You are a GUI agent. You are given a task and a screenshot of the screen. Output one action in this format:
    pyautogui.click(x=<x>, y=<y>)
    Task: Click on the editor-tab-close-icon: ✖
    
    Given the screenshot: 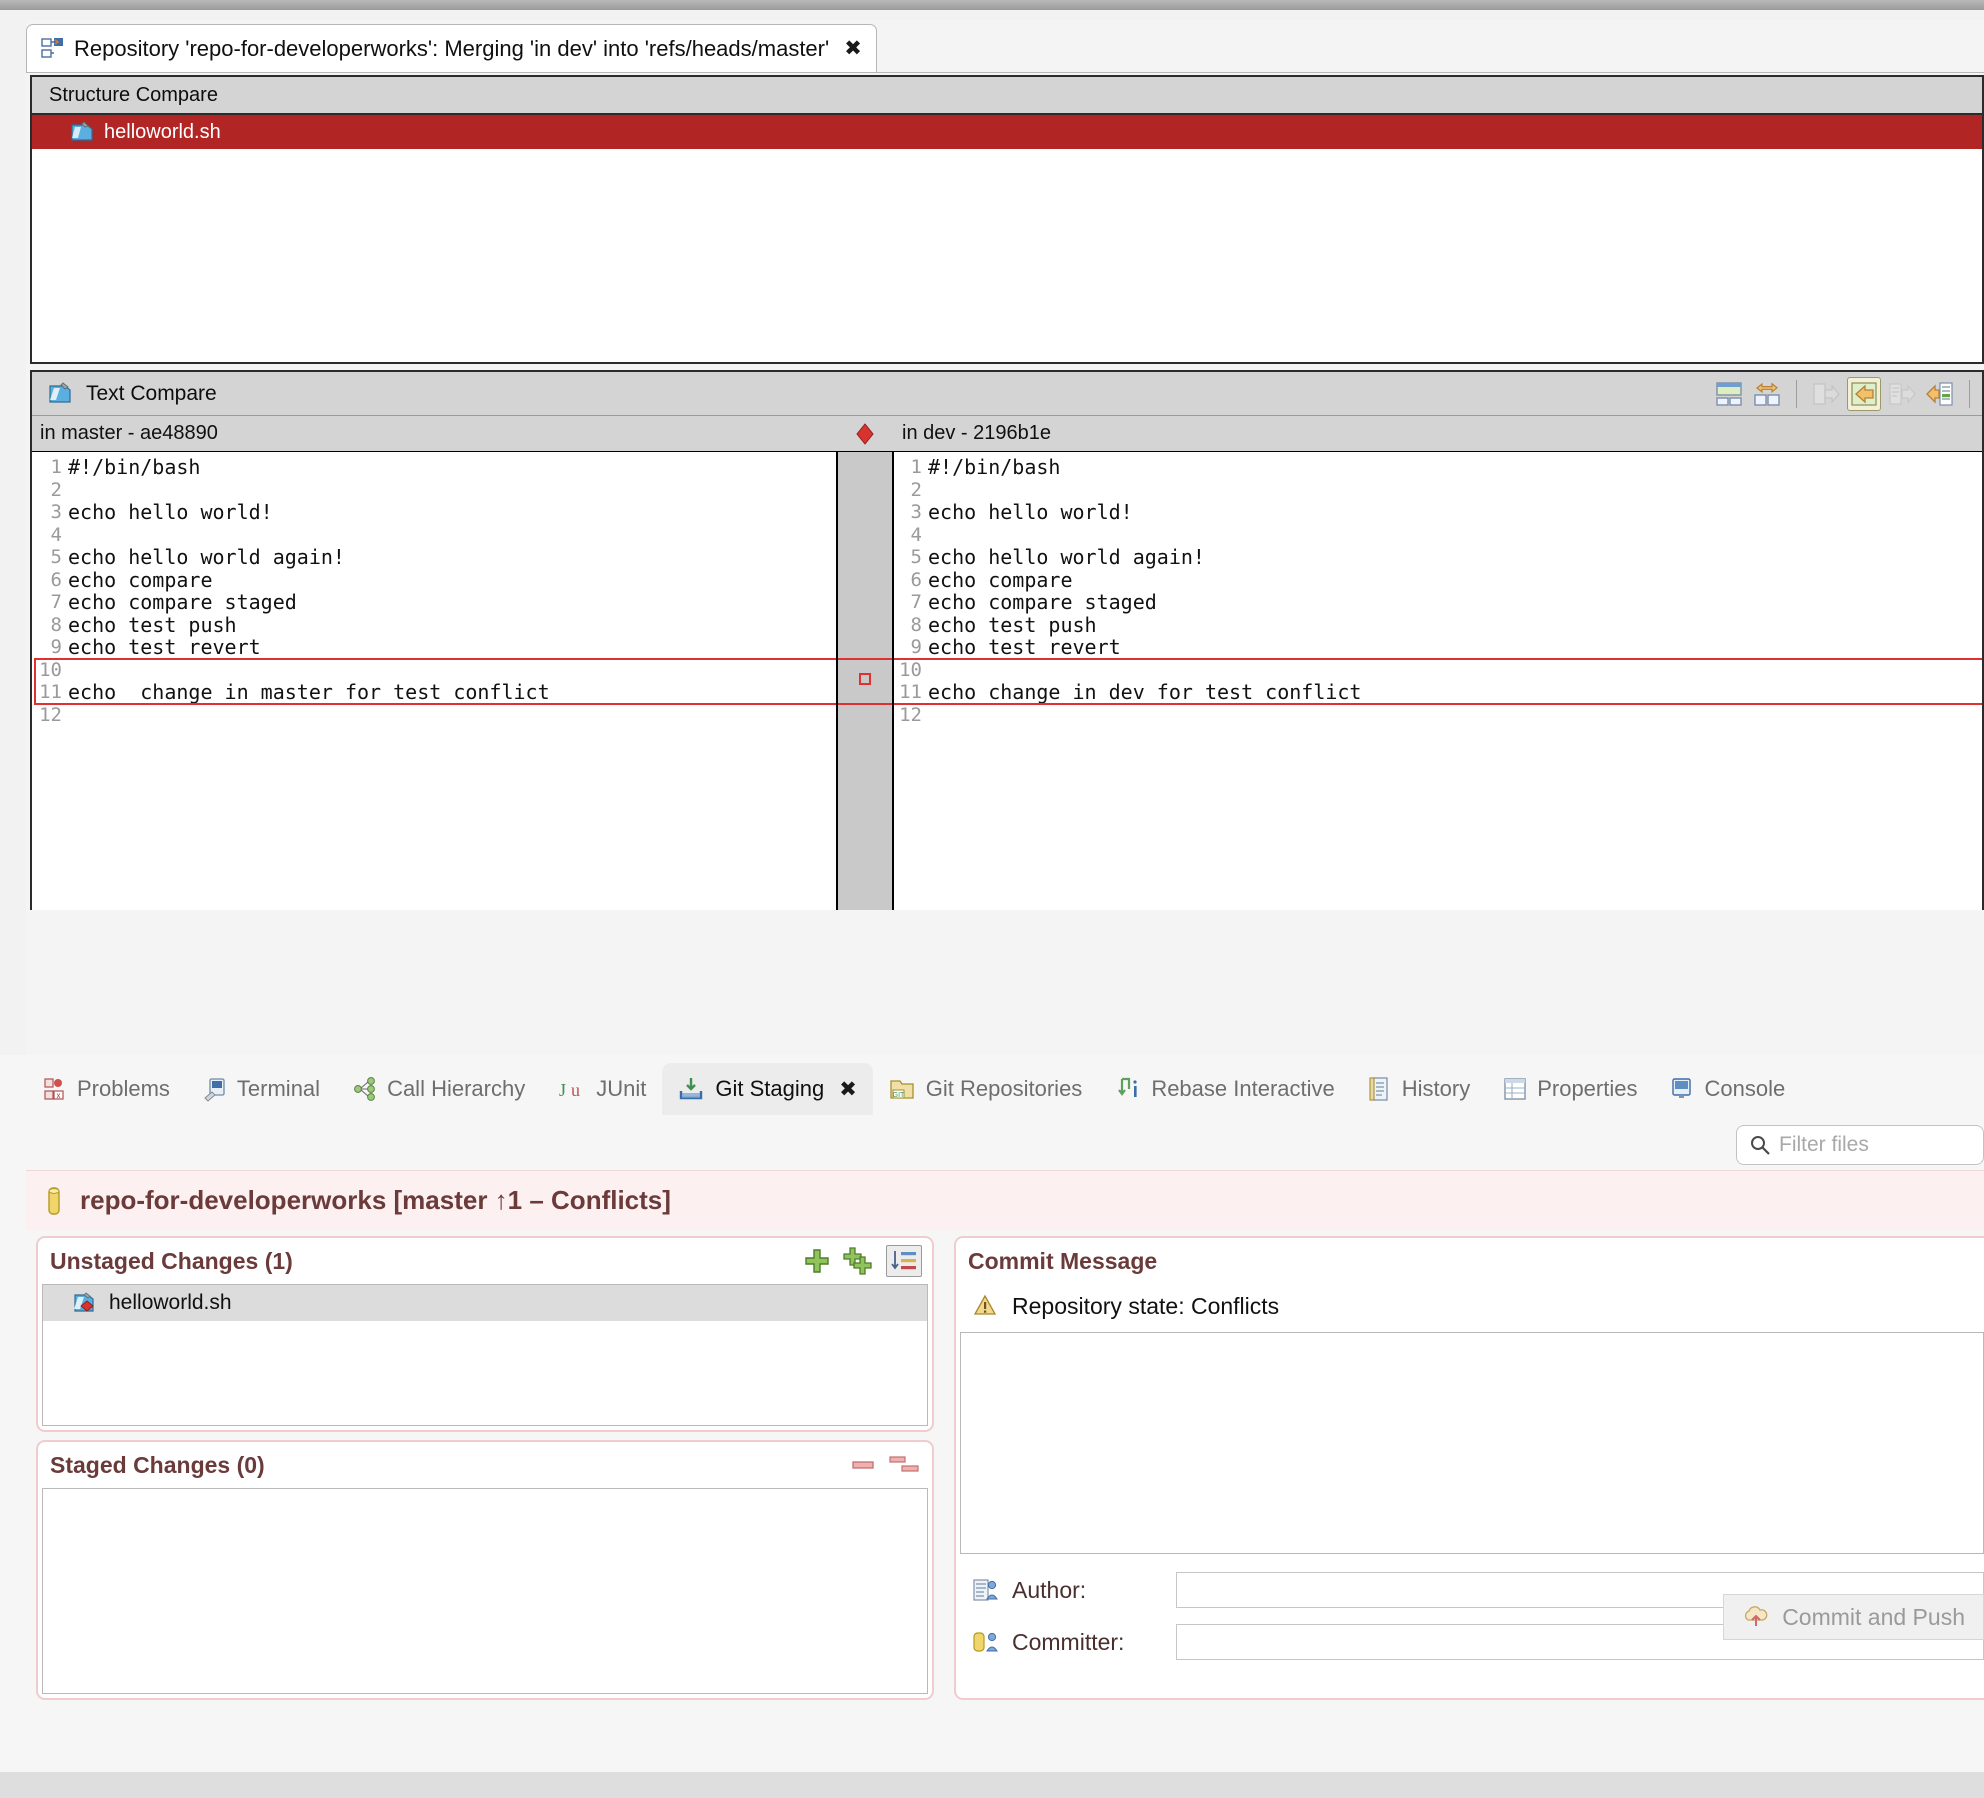 What is the action you would take?
    pyautogui.click(x=853, y=48)
    